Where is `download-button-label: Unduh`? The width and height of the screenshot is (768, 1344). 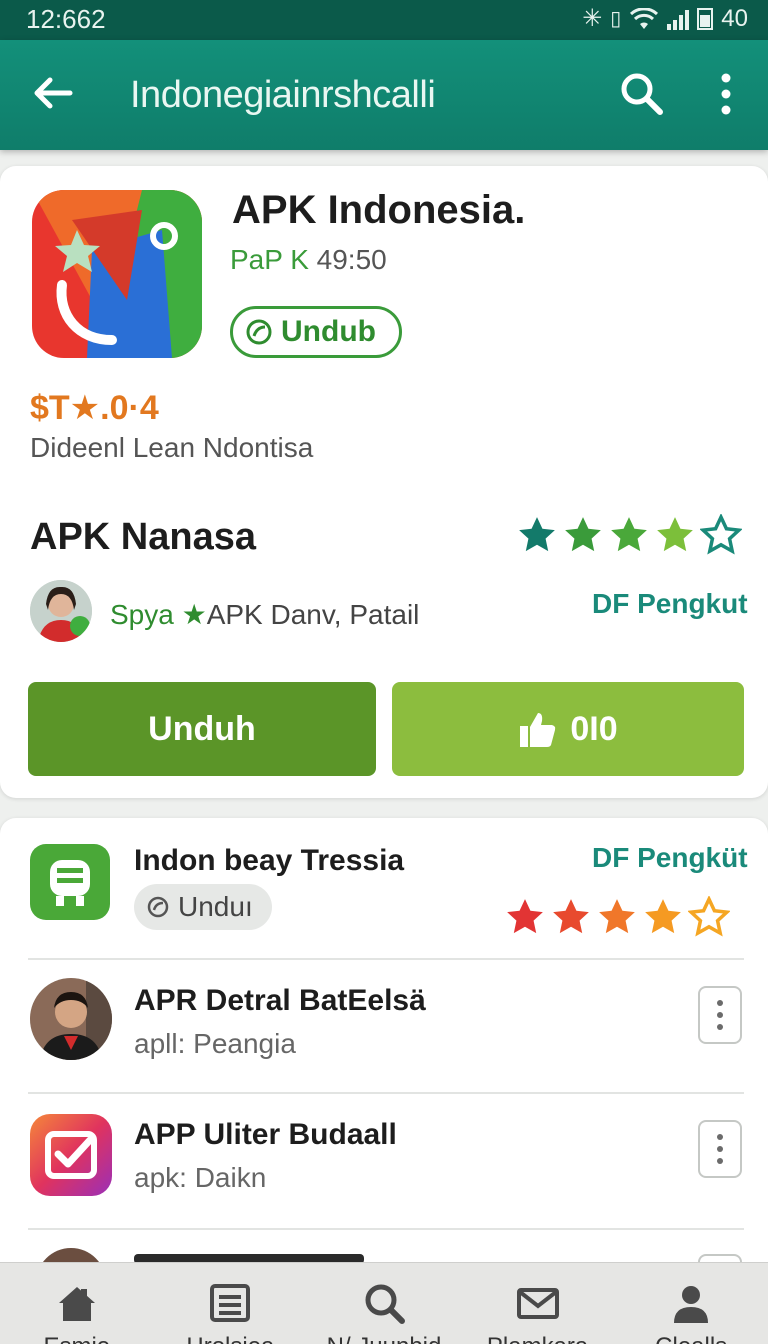 download-button-label: Unduh is located at coordinates (202, 728).